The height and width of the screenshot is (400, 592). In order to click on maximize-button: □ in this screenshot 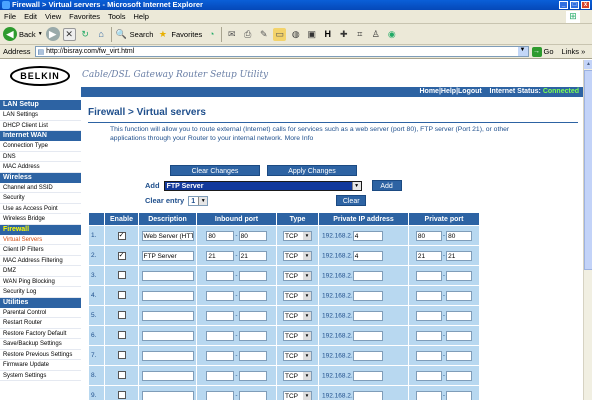, I will do `click(574, 5)`.